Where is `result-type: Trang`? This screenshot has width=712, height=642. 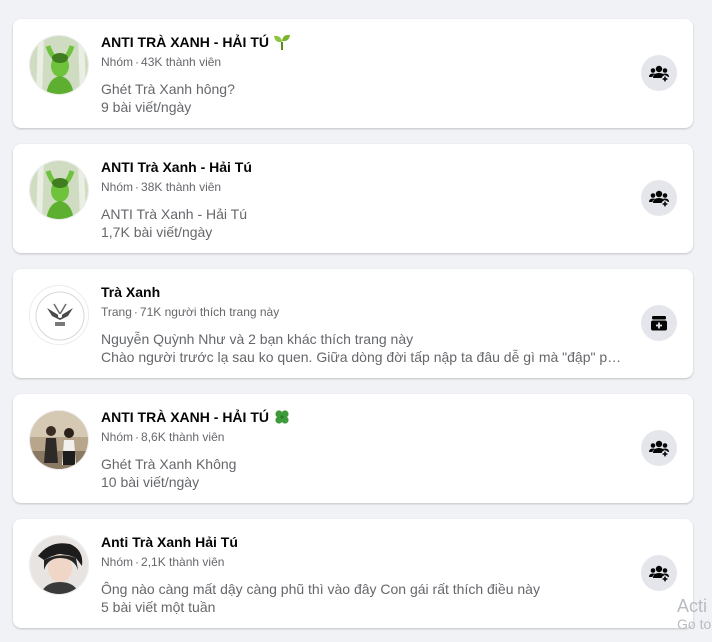 result-type: Trang is located at coordinates (116, 312).